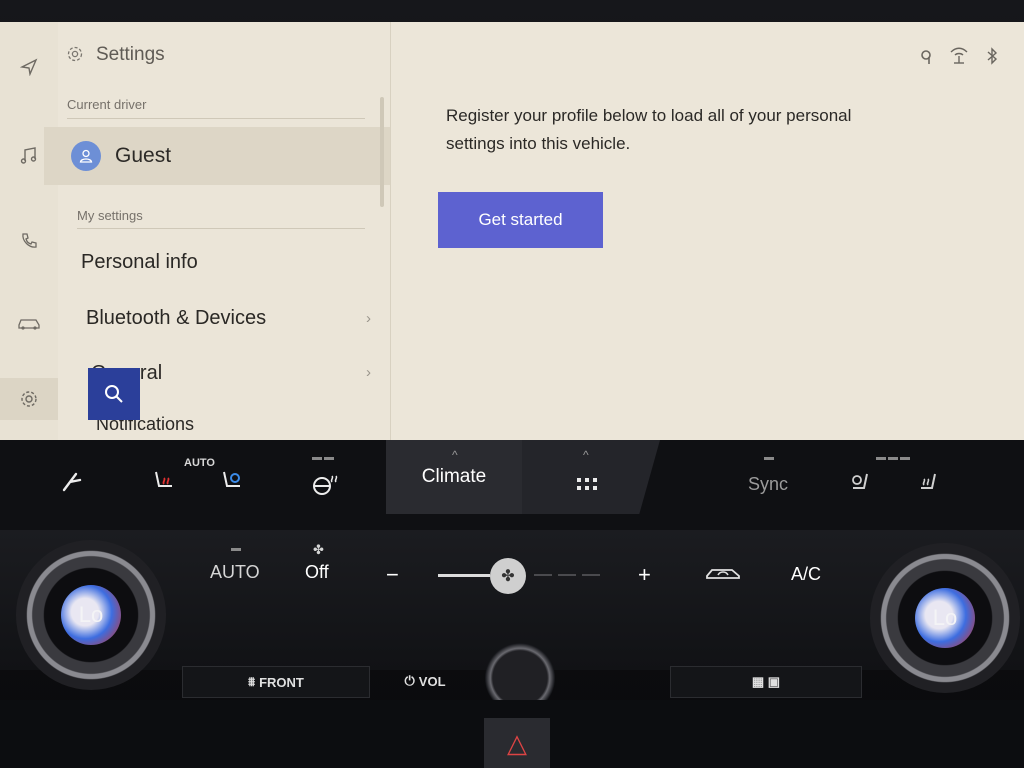 The height and width of the screenshot is (768, 1024). I want to click on right-temp-display: Lo, so click(945, 618).